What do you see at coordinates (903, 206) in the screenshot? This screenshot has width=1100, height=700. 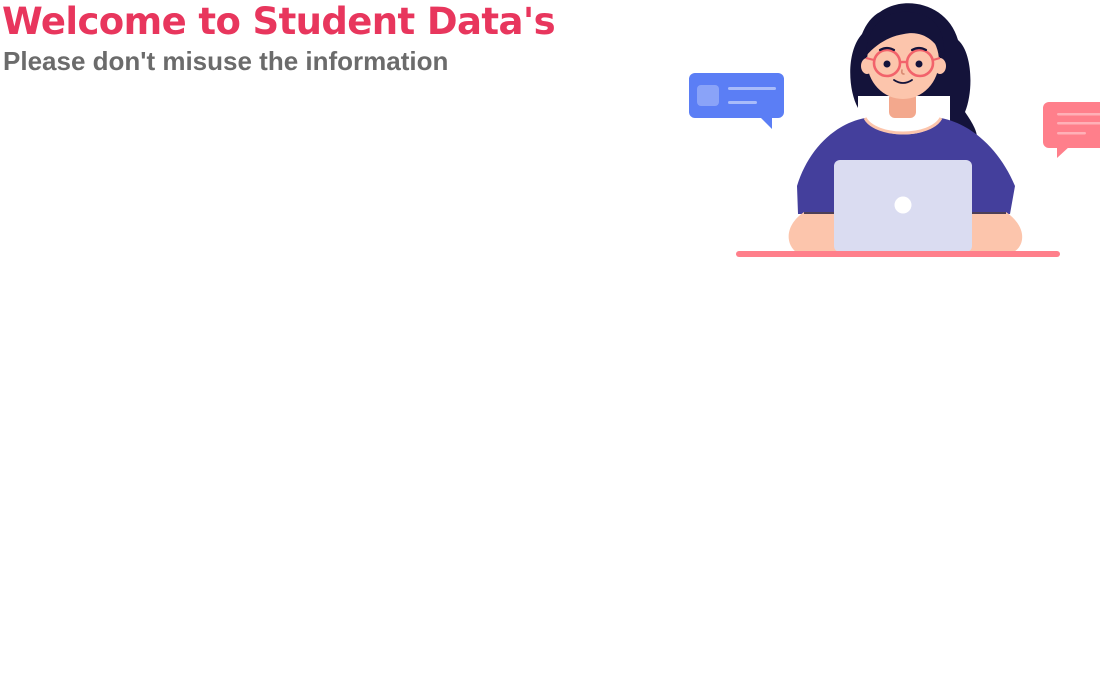 I see `laptop-icon` at bounding box center [903, 206].